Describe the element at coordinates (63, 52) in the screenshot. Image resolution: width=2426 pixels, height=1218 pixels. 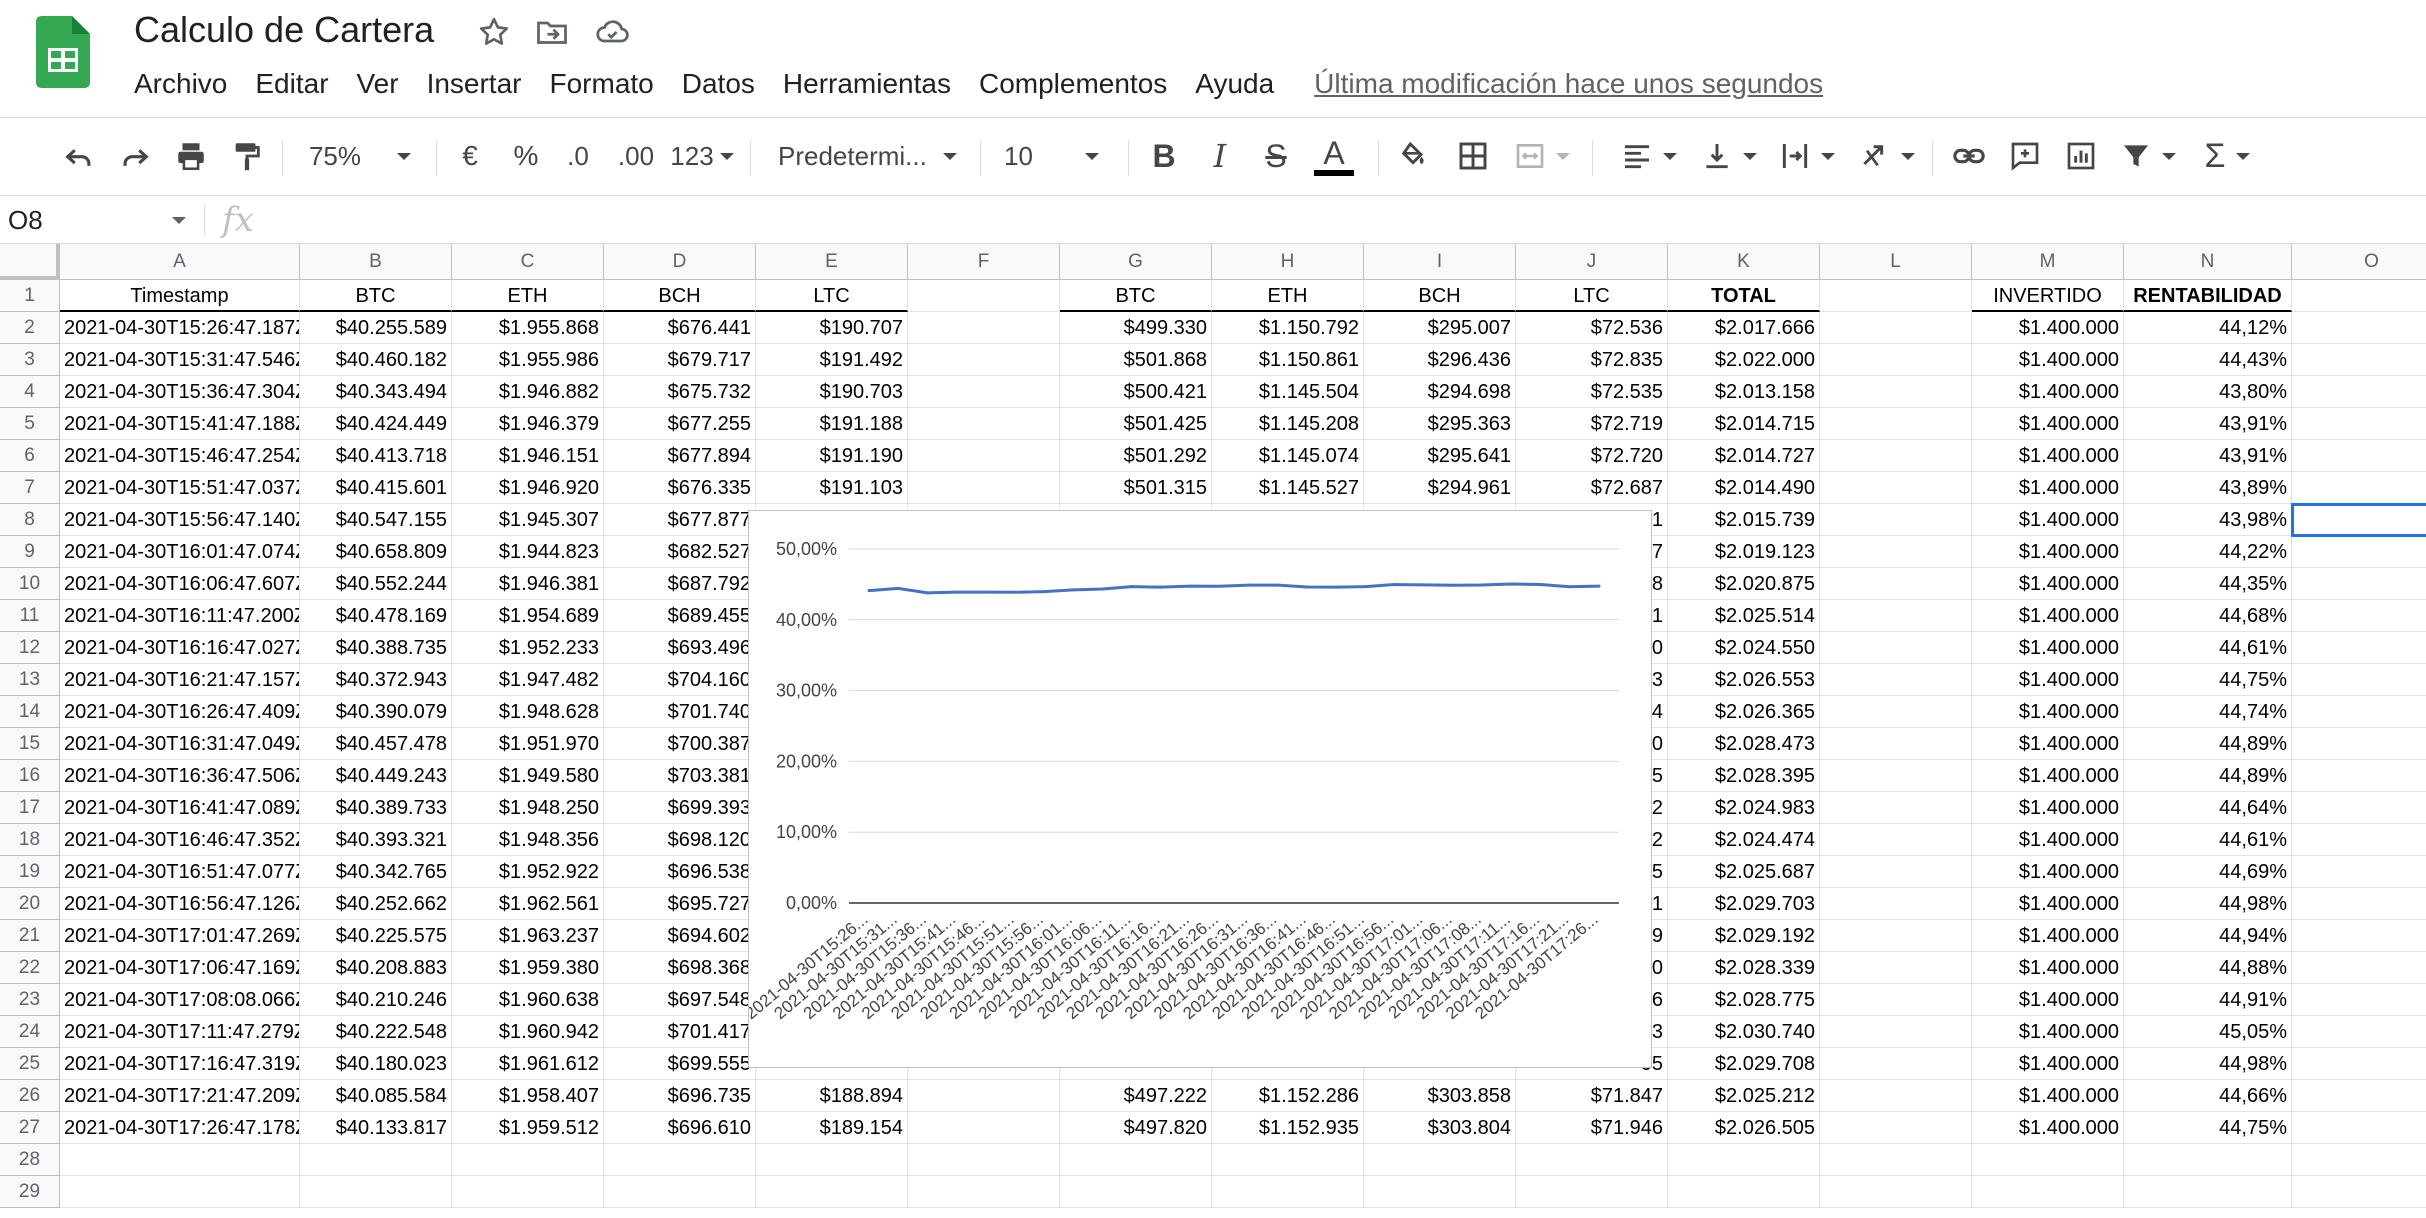
I see `sheets-logo-icon` at that location.